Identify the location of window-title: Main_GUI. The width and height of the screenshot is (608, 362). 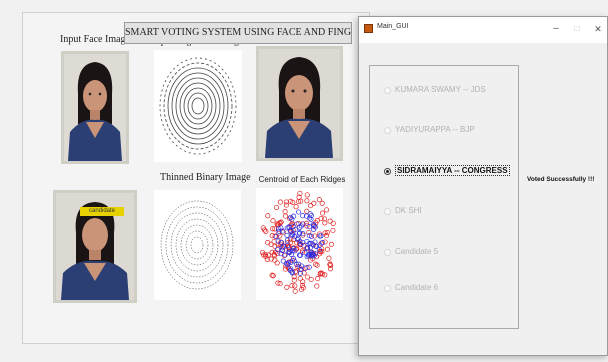
(393, 26).